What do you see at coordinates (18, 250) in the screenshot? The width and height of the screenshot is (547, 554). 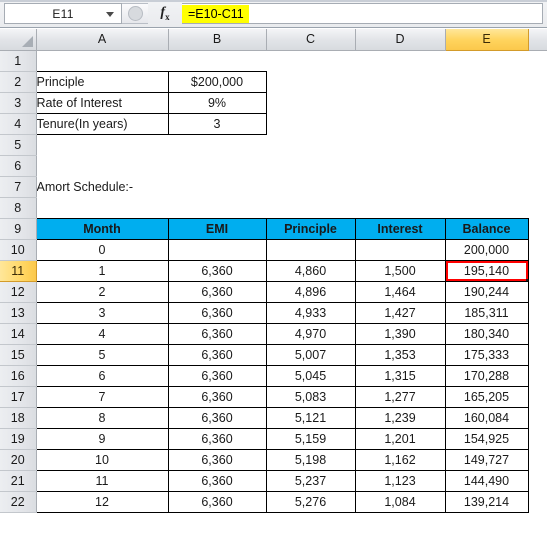 I see `row-header-10: 10` at bounding box center [18, 250].